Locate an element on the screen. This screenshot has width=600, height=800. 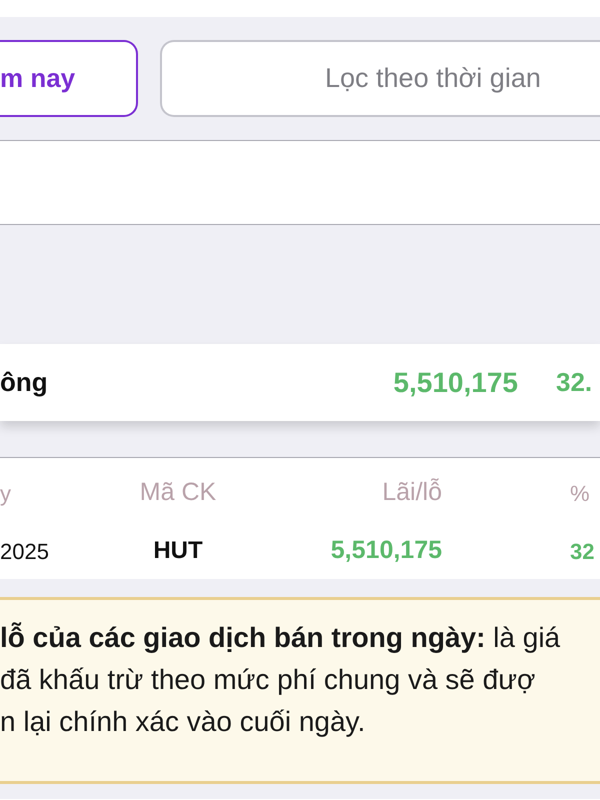
column-header: y is located at coordinates (5, 494).